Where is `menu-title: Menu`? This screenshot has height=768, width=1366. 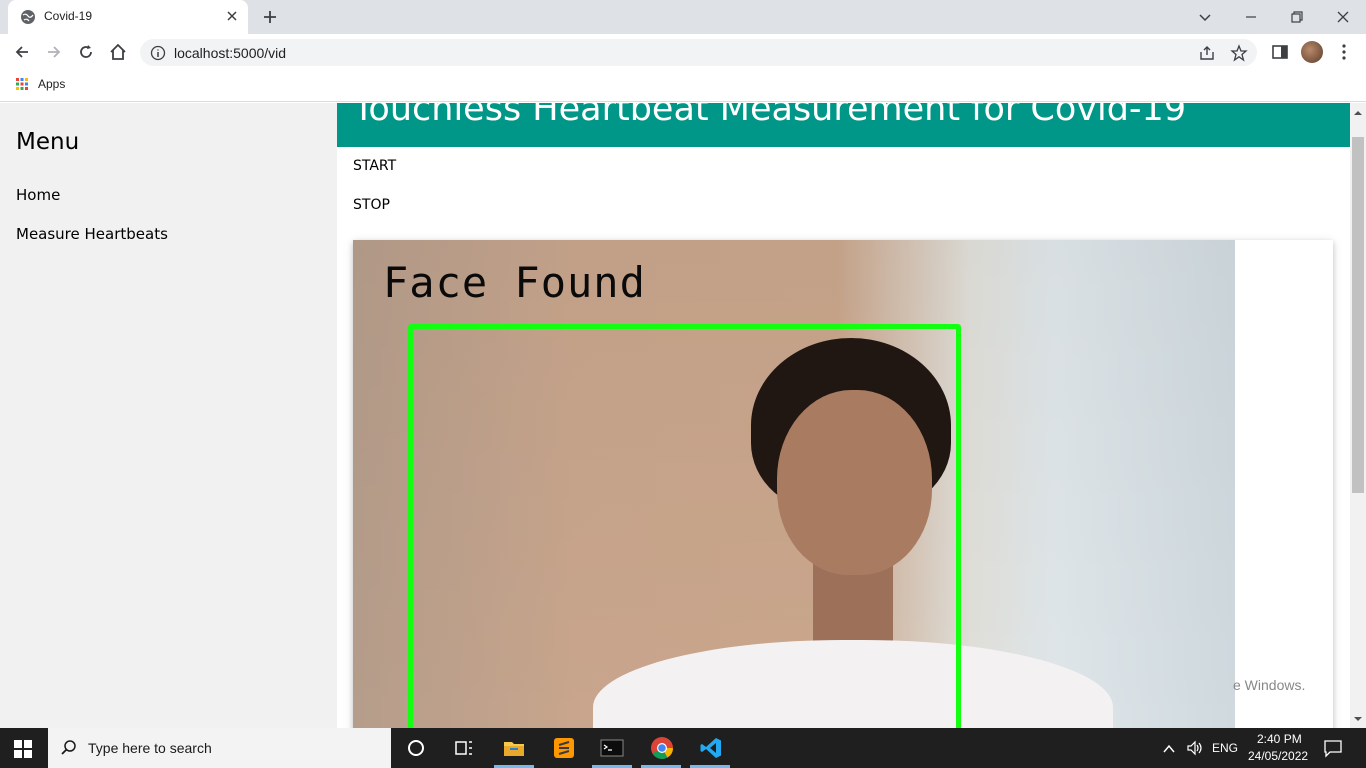
menu-title: Menu is located at coordinates (48, 142).